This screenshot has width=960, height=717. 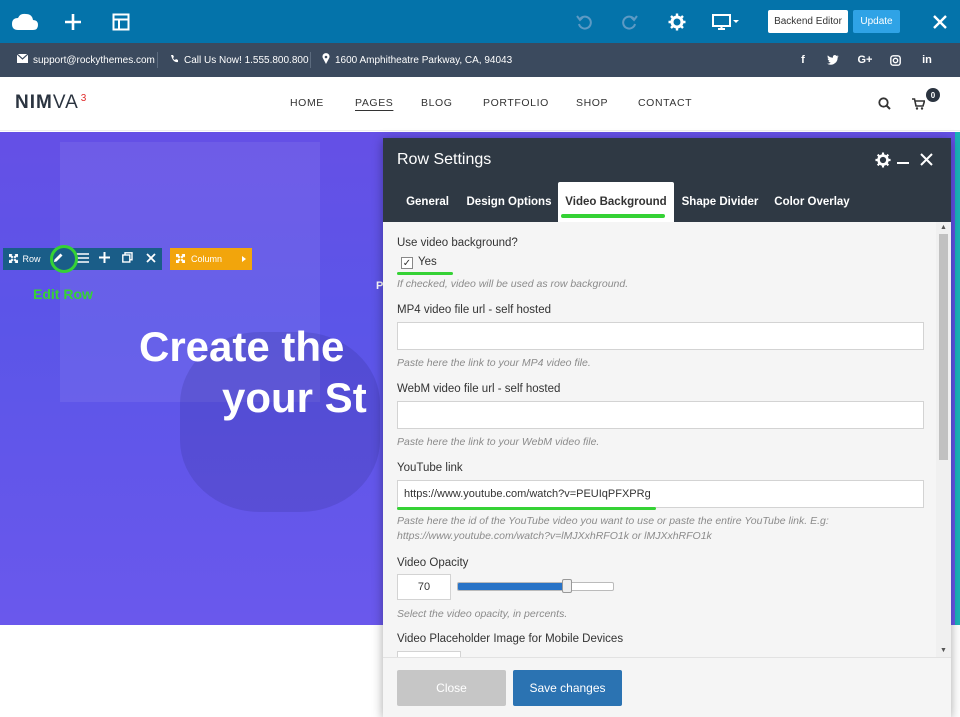 I want to click on monitor-icon, so click(x=726, y=21).